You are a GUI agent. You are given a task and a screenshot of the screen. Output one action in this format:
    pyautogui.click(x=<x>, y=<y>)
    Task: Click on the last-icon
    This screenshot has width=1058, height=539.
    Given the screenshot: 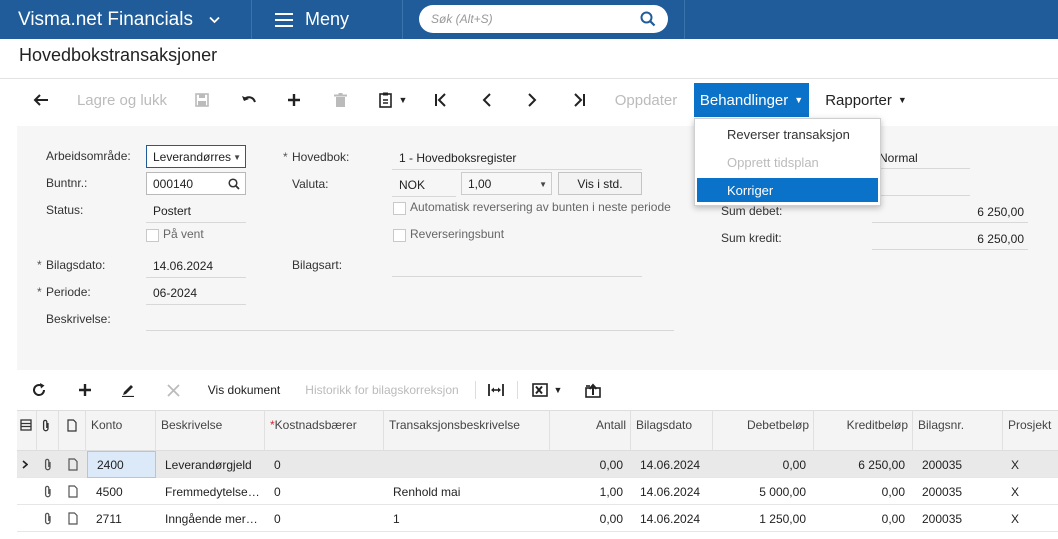 What is the action you would take?
    pyautogui.click(x=579, y=100)
    